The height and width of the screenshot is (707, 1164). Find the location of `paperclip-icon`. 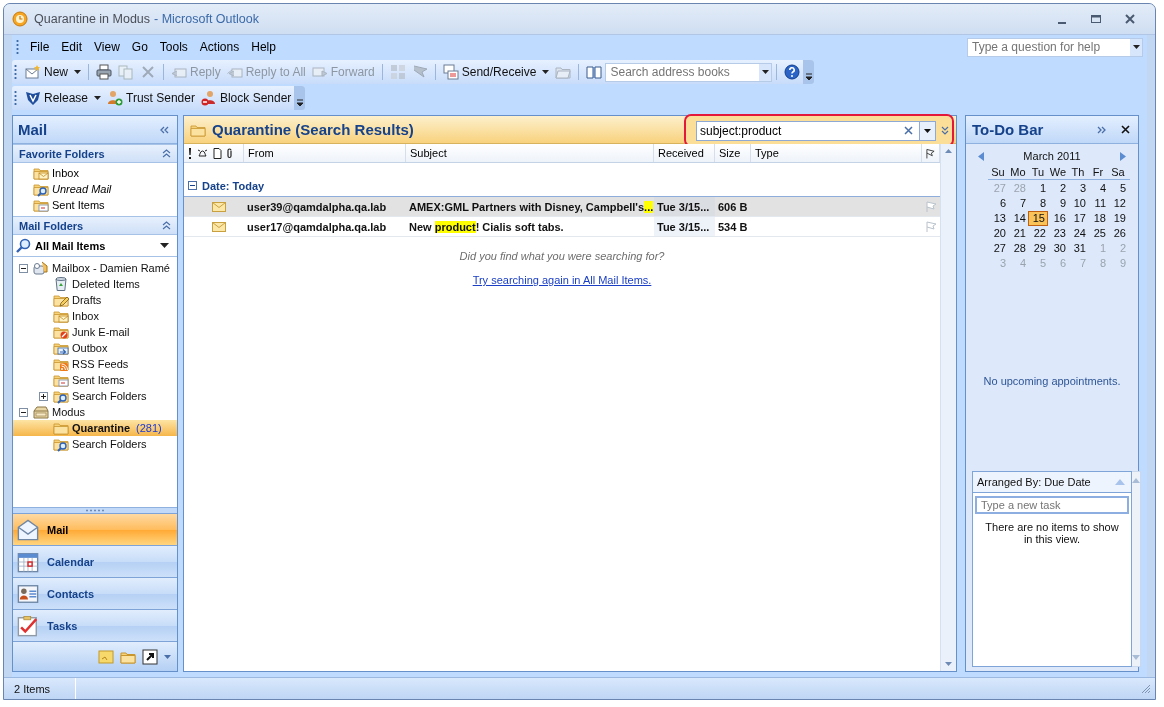

paperclip-icon is located at coordinates (230, 153).